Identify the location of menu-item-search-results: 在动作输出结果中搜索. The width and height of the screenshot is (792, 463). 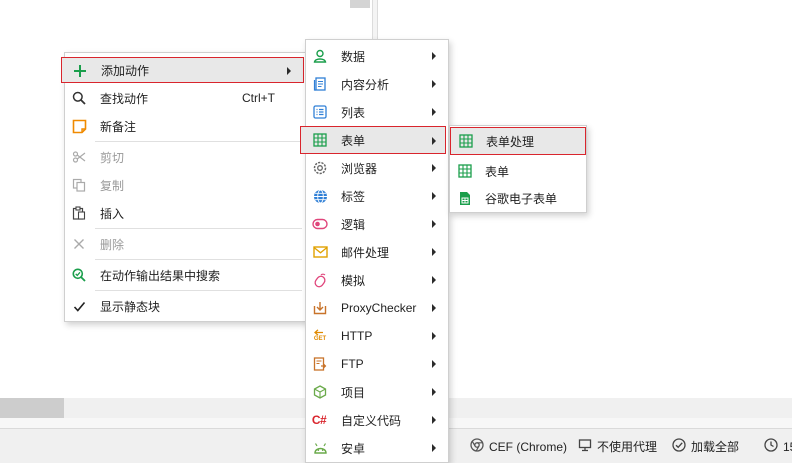
(185, 275).